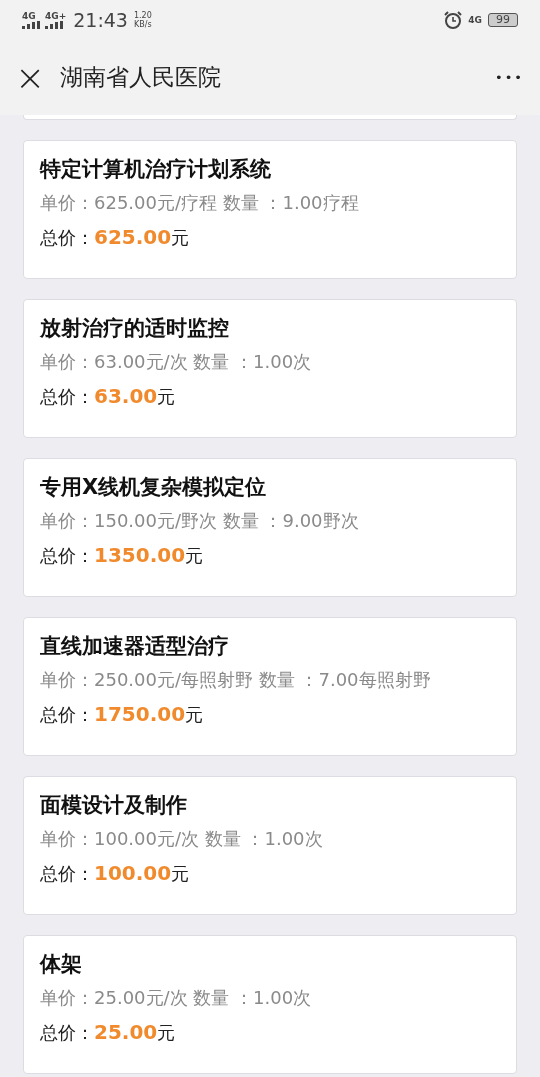 This screenshot has width=540, height=1077. I want to click on alarm-icon, so click(453, 20).